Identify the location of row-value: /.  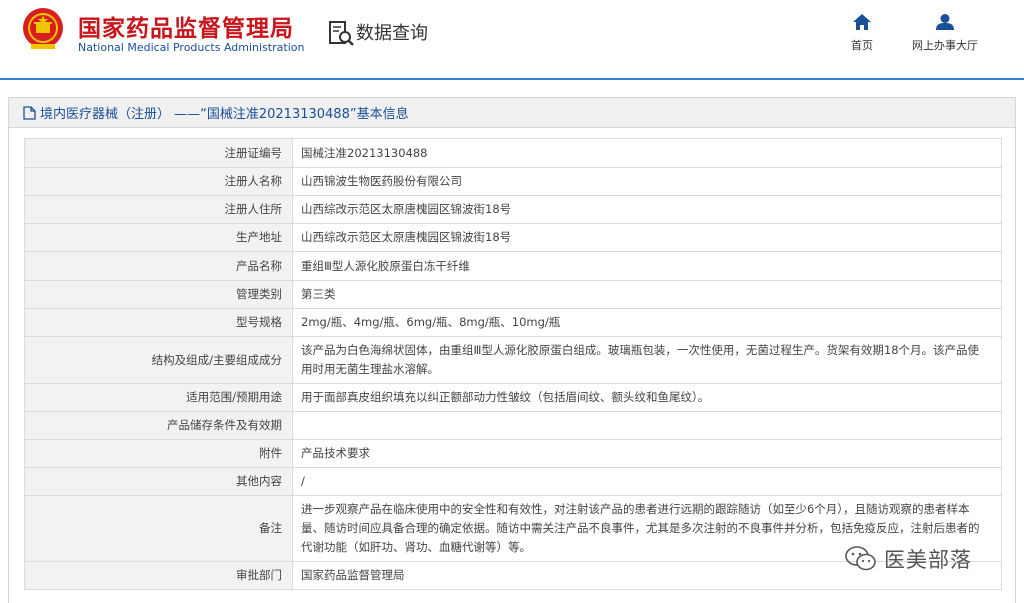
(647, 481).